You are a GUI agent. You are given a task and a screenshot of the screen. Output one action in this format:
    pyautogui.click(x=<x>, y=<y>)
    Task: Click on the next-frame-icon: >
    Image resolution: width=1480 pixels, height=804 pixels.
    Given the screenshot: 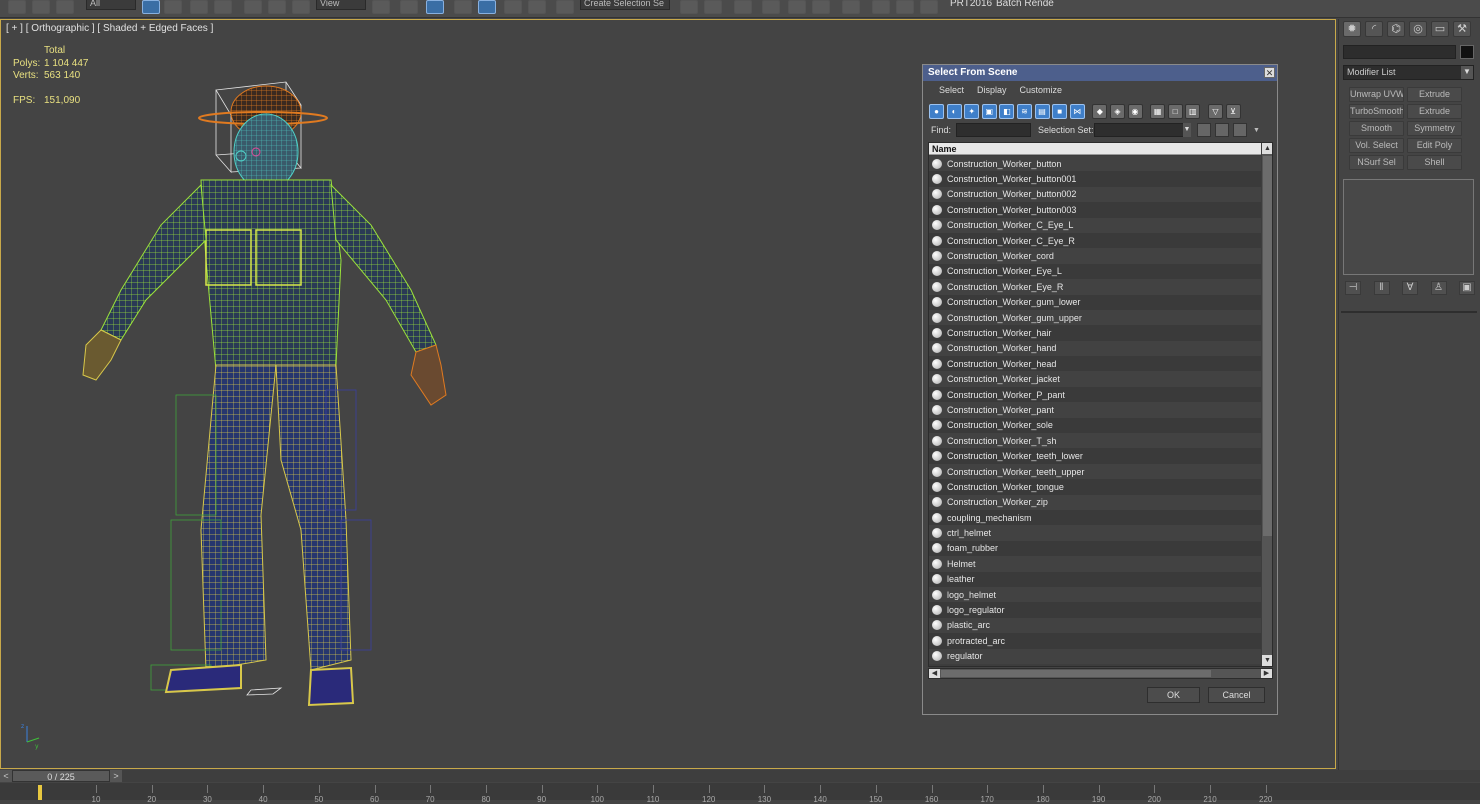 What is the action you would take?
    pyautogui.click(x=116, y=776)
    